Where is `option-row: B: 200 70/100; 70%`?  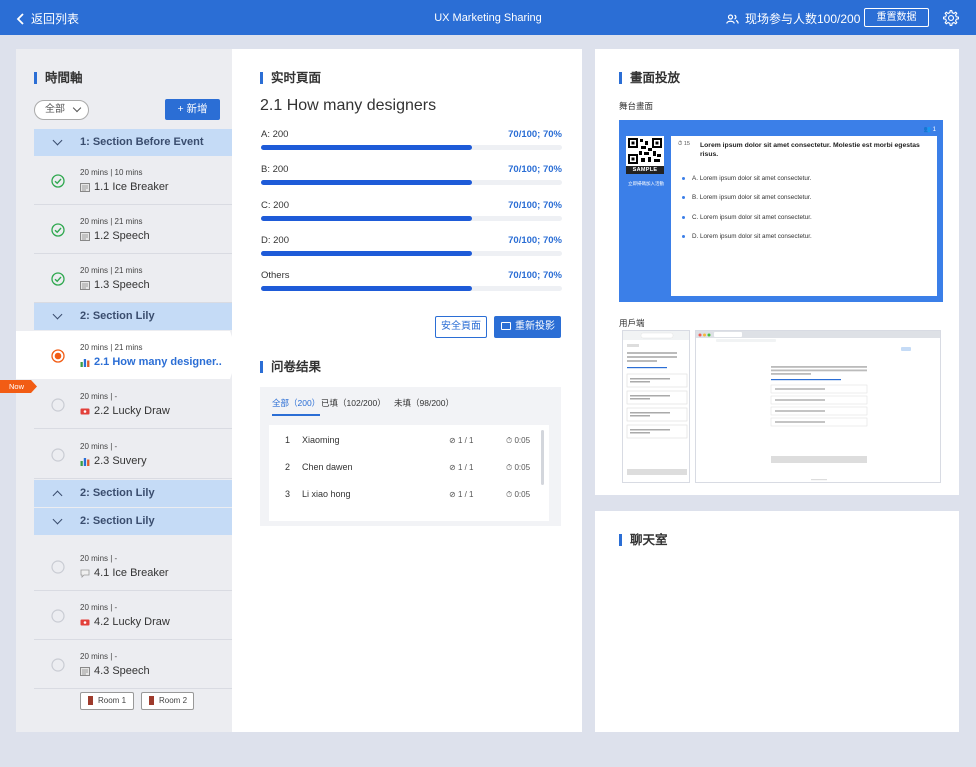 option-row: B: 200 70/100; 70% is located at coordinates (411, 176).